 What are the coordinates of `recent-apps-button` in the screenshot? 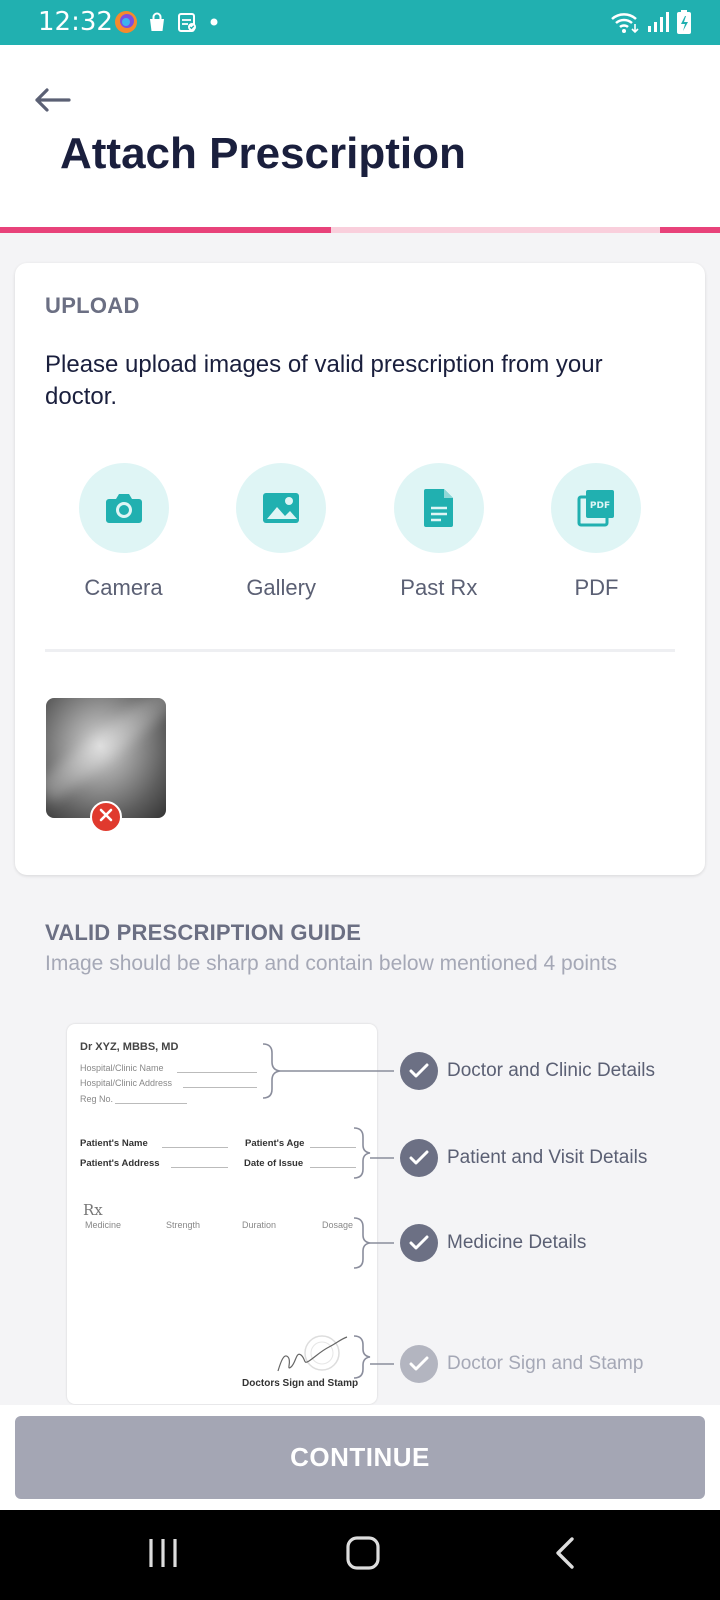 It's located at (163, 1555).